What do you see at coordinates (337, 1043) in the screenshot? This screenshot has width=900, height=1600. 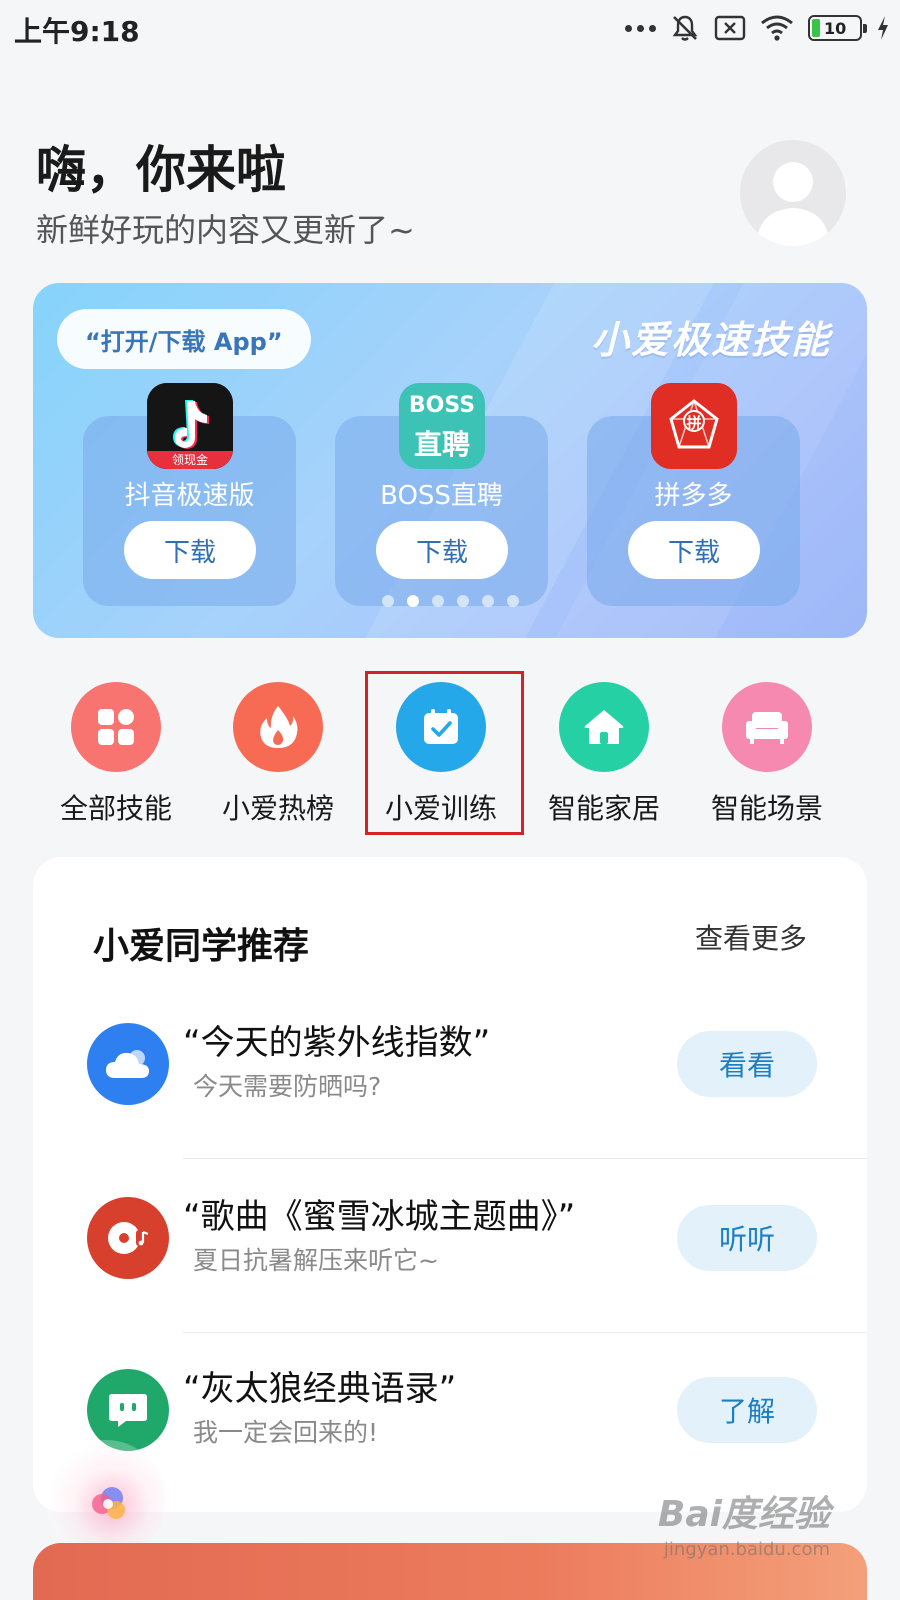 I see `recommend-item-title: “今天的紫外线指数”` at bounding box center [337, 1043].